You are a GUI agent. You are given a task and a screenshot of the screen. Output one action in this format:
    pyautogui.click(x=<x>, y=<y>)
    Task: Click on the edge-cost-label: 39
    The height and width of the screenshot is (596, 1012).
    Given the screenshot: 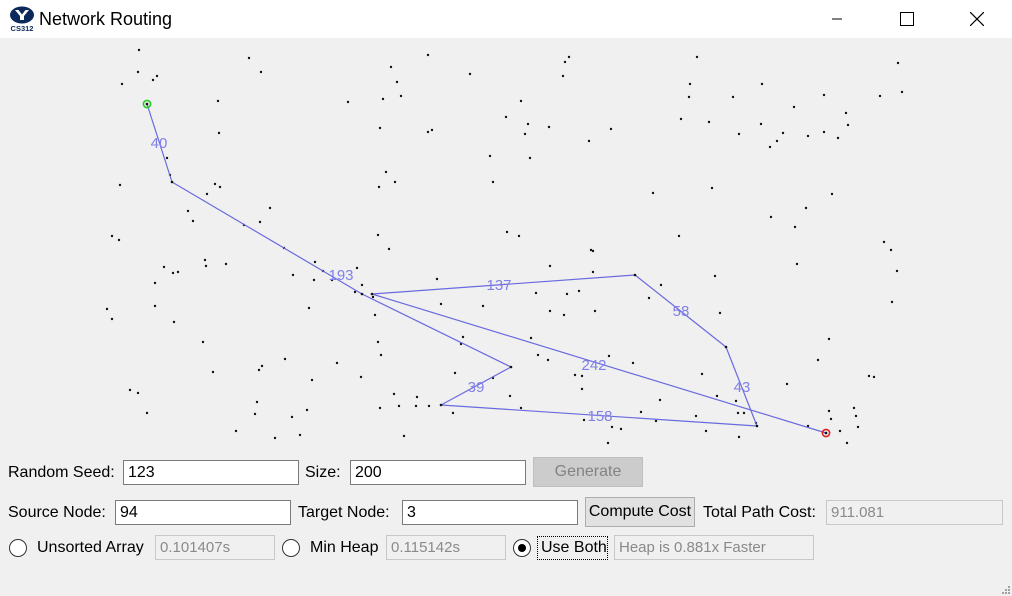 What is the action you would take?
    pyautogui.click(x=476, y=387)
    